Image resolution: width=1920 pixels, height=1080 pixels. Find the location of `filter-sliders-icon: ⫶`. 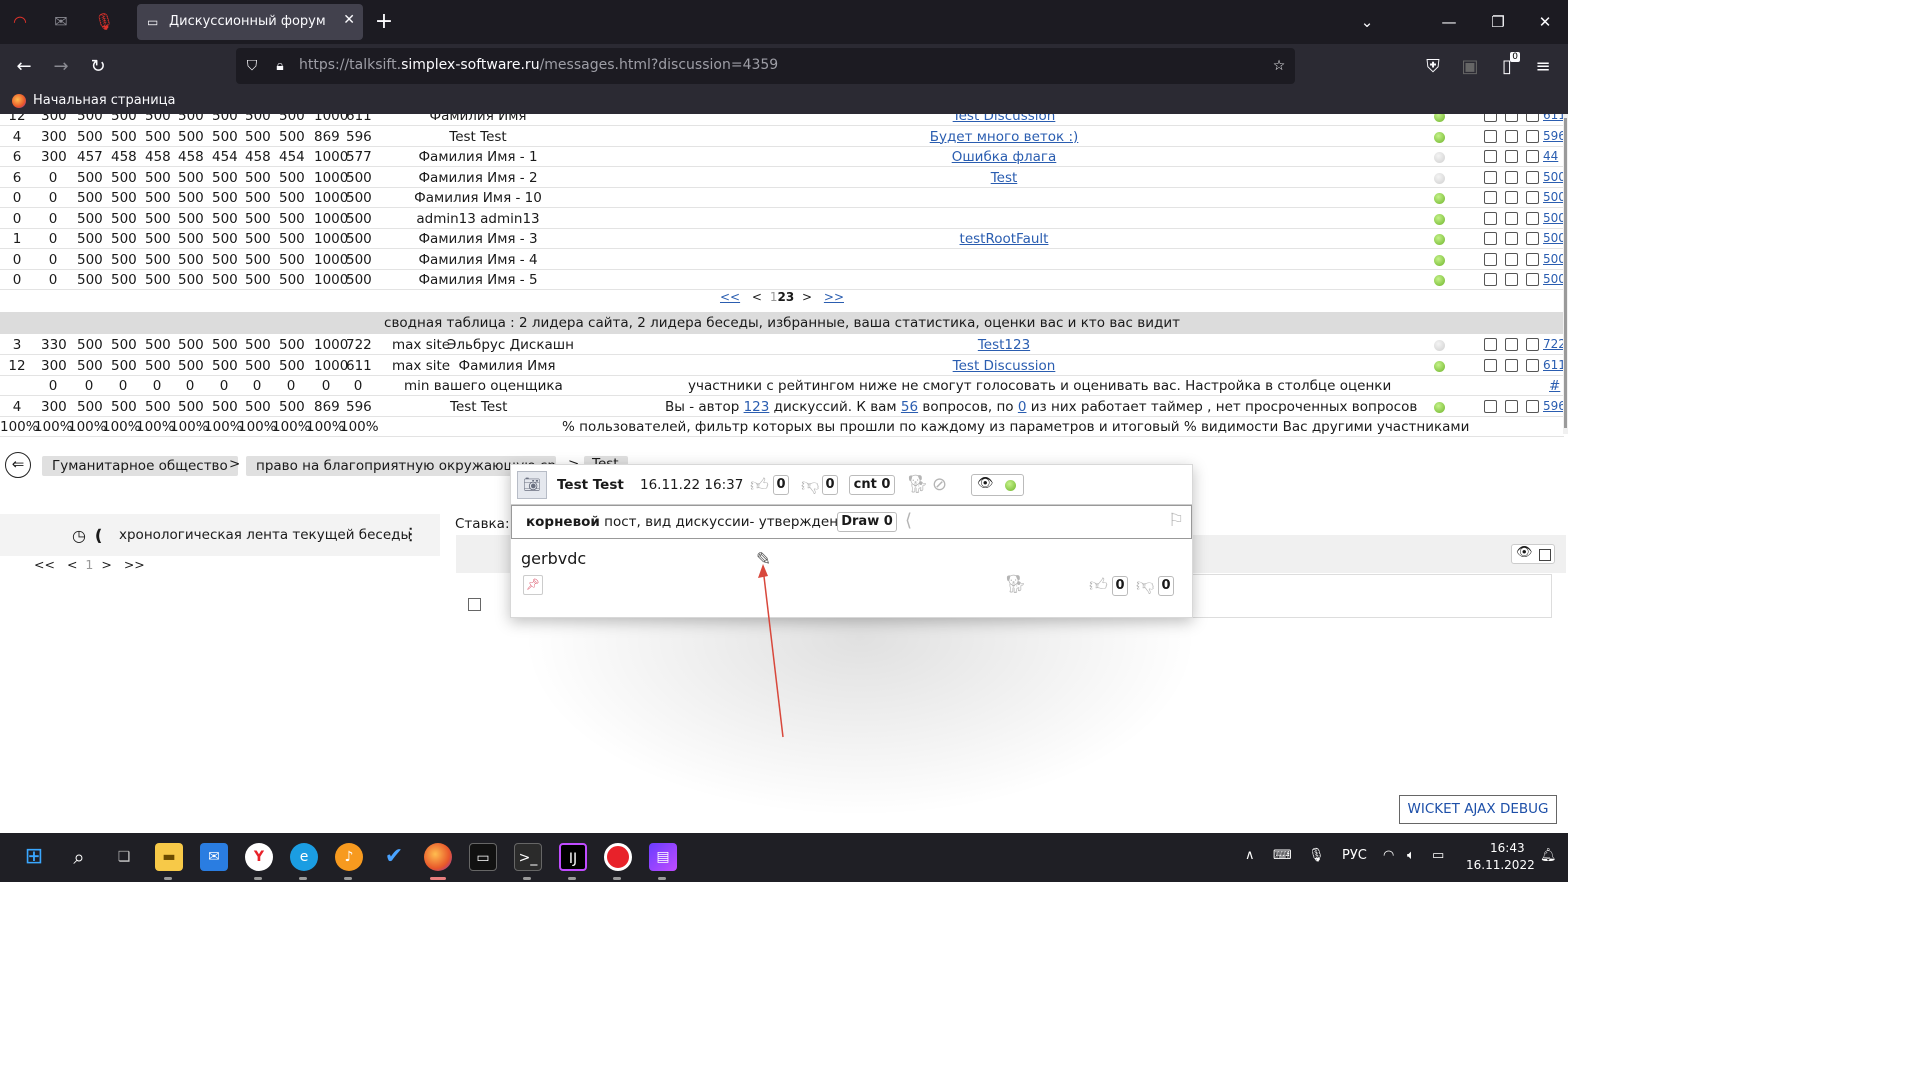

filter-sliders-icon: ⫶ is located at coordinates (410, 535).